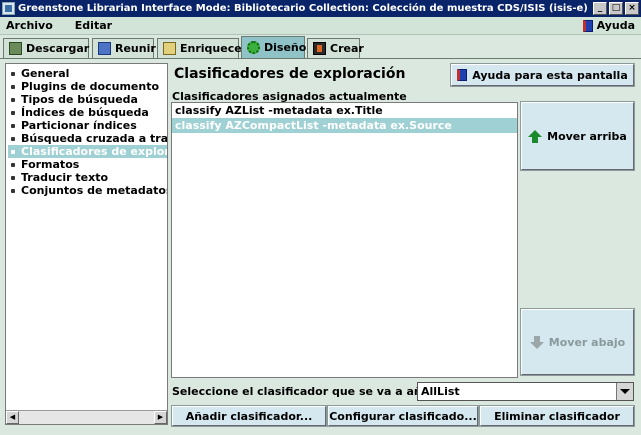 The width and height of the screenshot is (641, 435). Describe the element at coordinates (79, 125) in the screenshot. I see `sidebar-item-label: Particionar índices` at that location.